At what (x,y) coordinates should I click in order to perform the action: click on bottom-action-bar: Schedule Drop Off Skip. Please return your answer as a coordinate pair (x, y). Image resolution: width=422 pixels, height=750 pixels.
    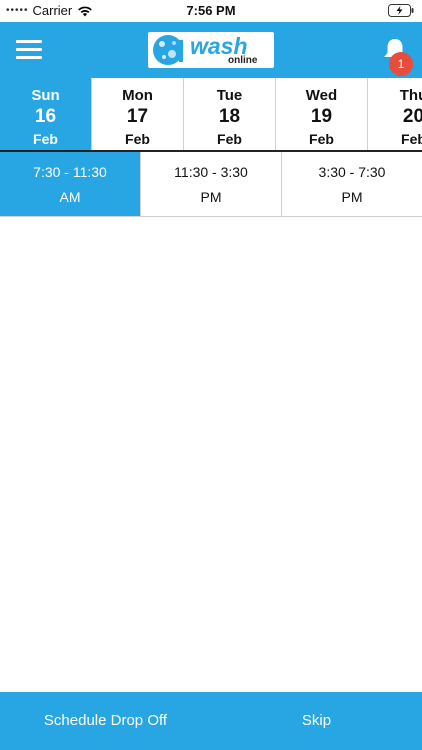
    Looking at the image, I should click on (211, 721).